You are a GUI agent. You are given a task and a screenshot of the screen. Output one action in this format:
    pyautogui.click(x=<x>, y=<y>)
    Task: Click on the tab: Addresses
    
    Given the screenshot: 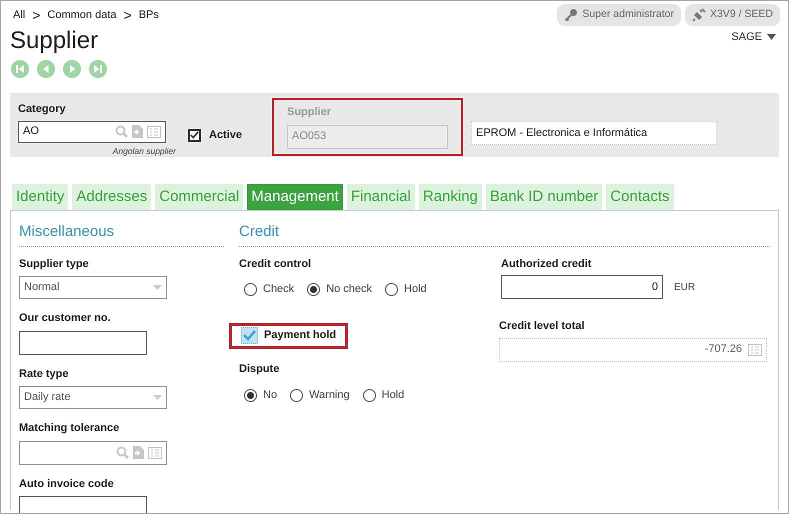 What is the action you would take?
    pyautogui.click(x=112, y=197)
    